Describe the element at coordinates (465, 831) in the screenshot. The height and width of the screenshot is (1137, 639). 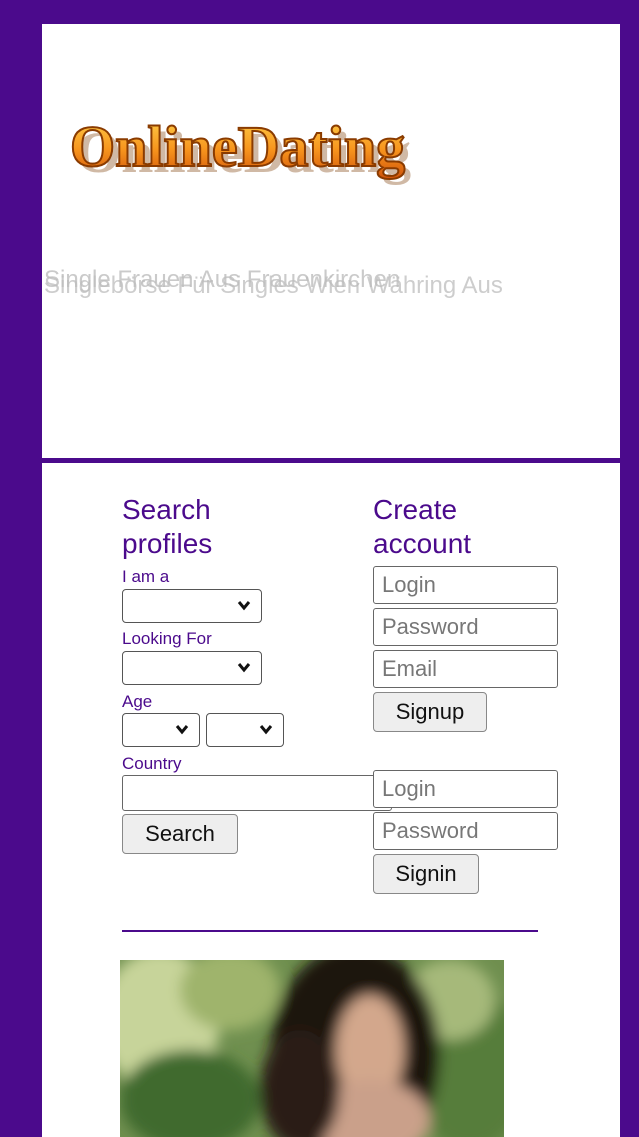
I see `signin-password-input` at that location.